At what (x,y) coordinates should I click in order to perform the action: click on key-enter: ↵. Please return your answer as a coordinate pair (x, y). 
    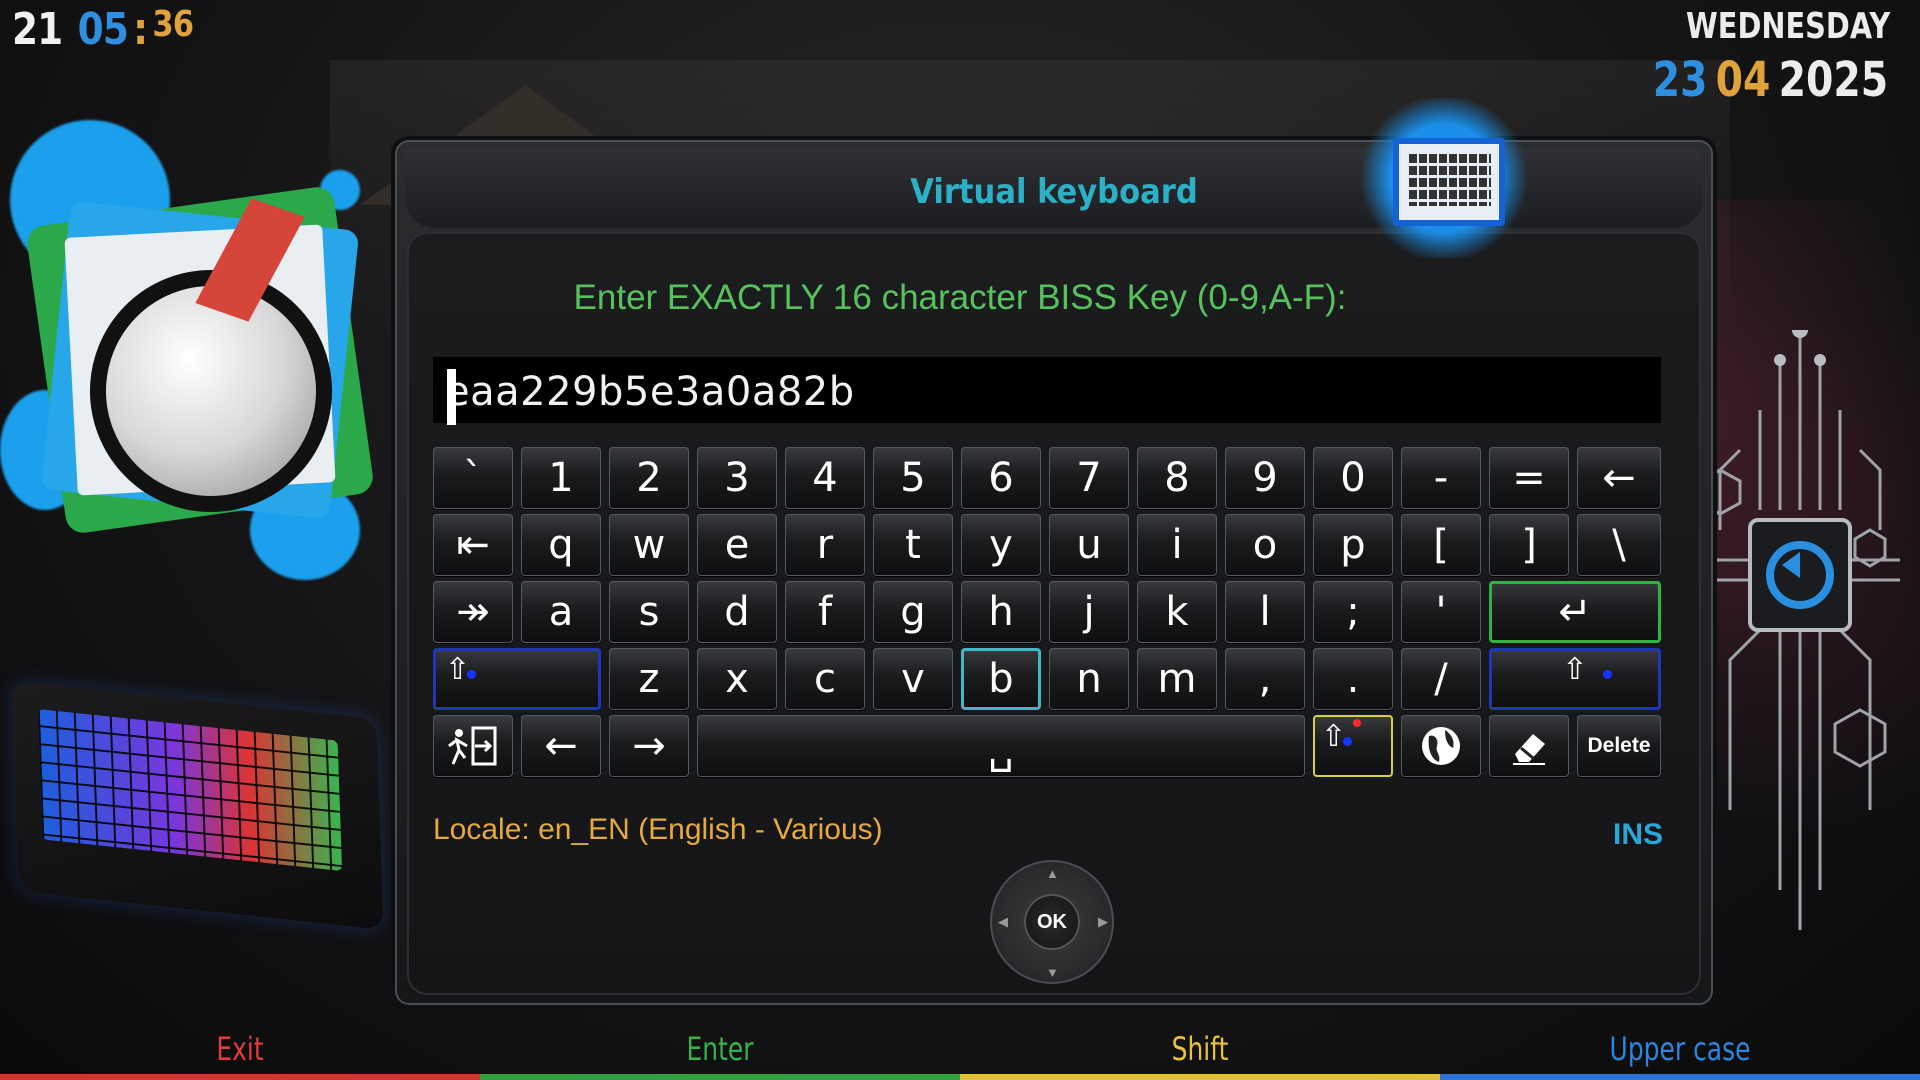
    Looking at the image, I should click on (1575, 612).